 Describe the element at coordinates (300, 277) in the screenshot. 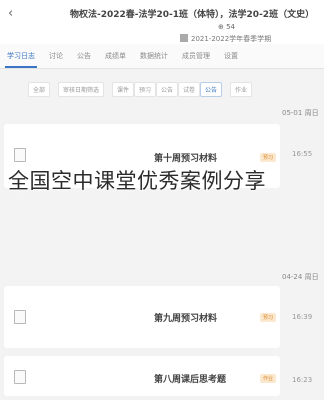

I see `date-label: 04-24 周日` at that location.